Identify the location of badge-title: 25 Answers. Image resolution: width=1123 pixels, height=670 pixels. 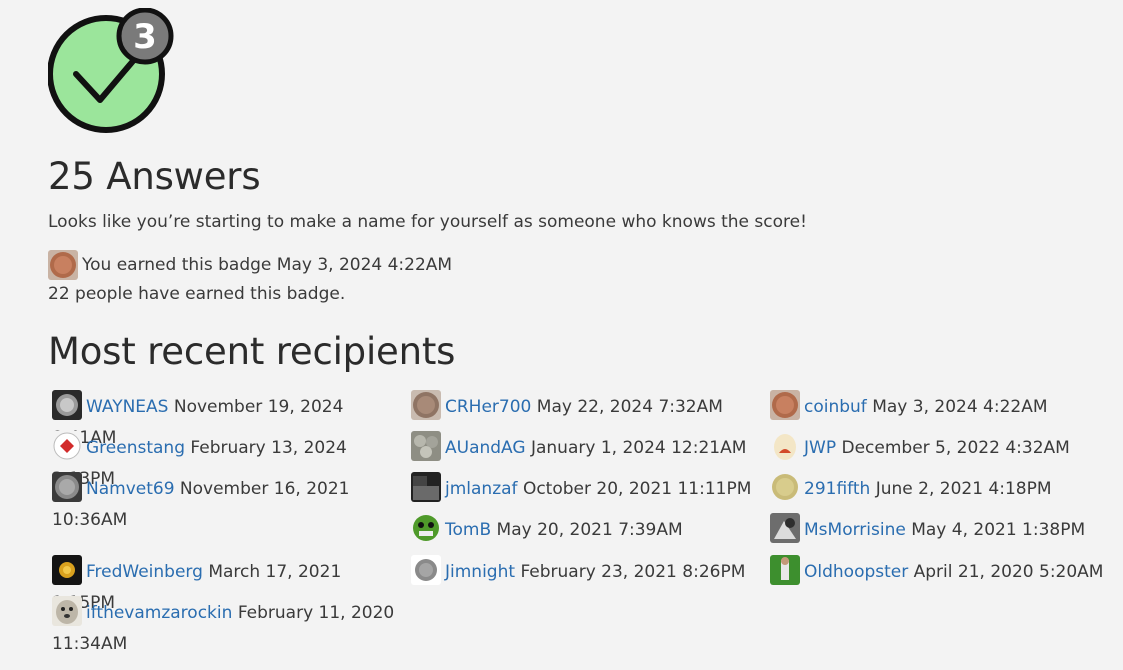
(154, 176).